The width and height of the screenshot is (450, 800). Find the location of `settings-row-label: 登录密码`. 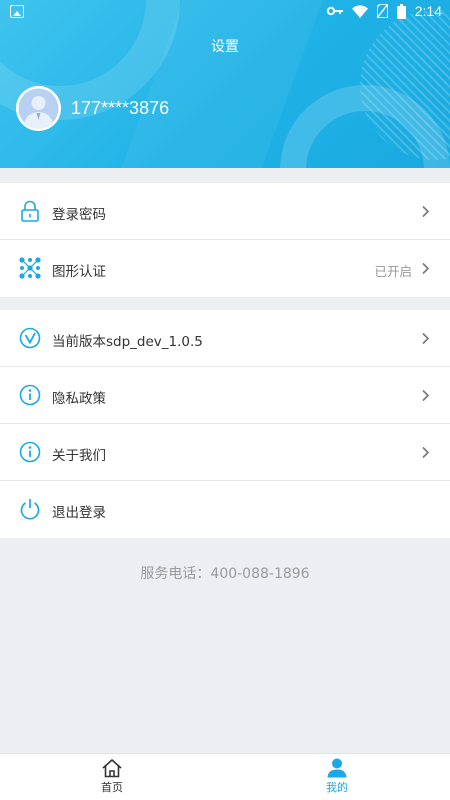

settings-row-label: 登录密码 is located at coordinates (79, 215).